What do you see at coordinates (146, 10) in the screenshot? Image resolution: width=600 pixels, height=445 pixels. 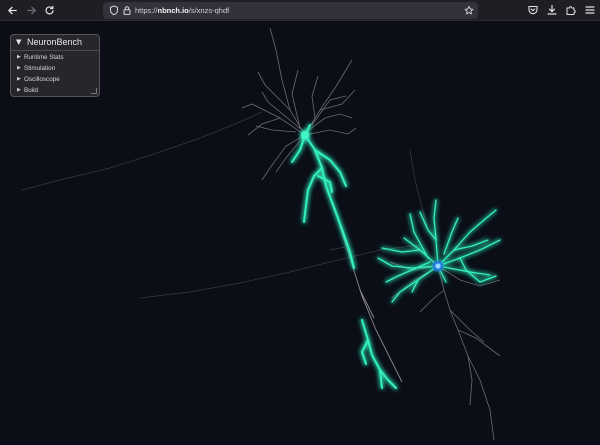 I see `url-prefix: https://` at bounding box center [146, 10].